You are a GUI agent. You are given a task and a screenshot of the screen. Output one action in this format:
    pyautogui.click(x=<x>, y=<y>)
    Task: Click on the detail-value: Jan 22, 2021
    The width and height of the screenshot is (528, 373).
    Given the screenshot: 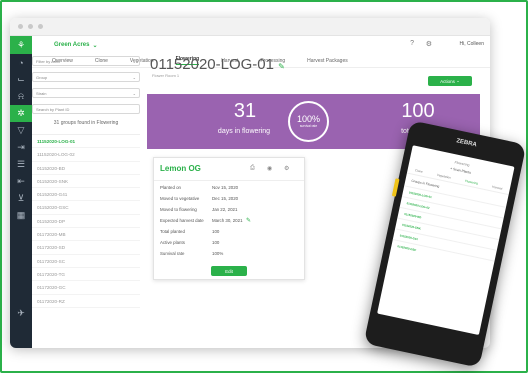 What is the action you would take?
    pyautogui.click(x=225, y=209)
    